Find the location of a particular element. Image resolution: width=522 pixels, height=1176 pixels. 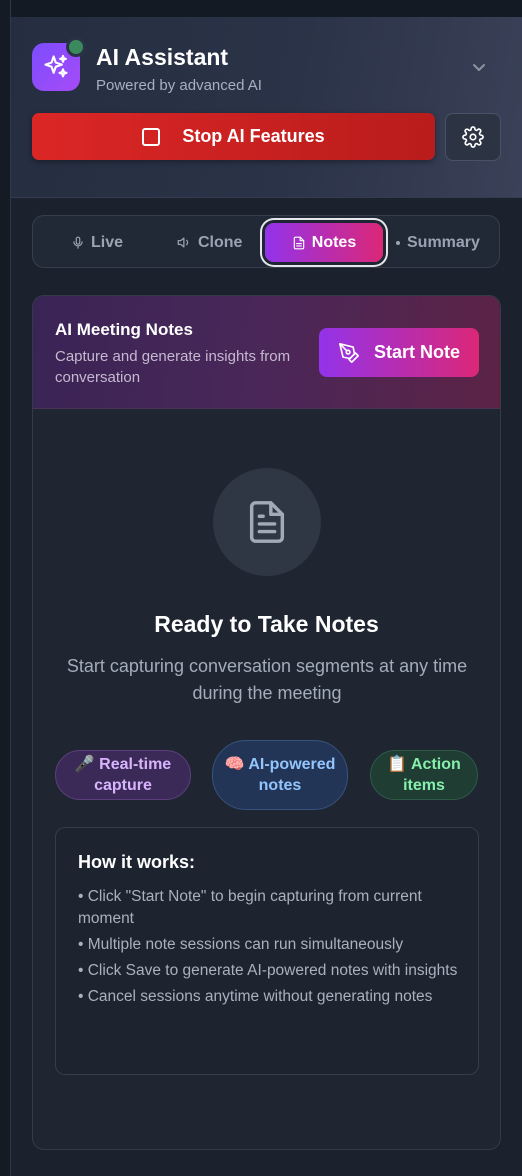

tab-clone-label: Clone is located at coordinates (220, 242).